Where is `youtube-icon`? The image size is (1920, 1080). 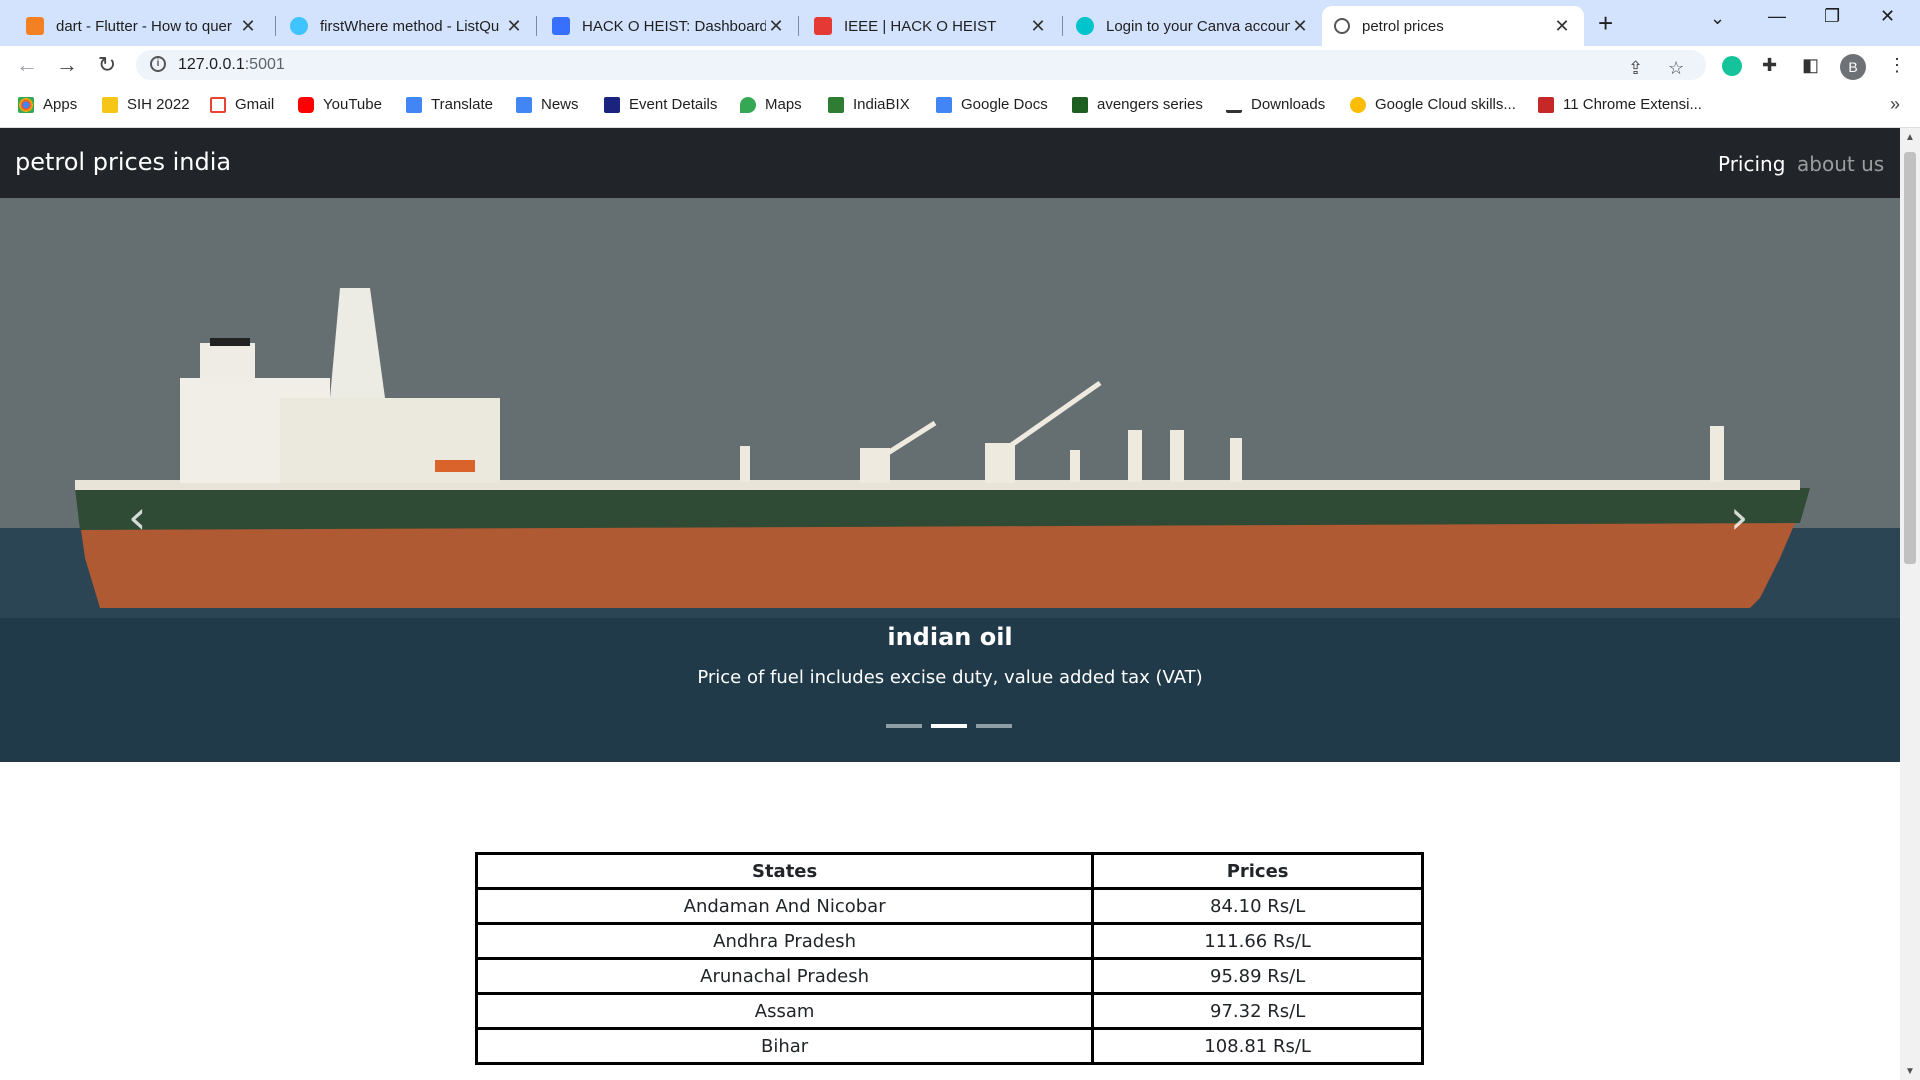
youtube-icon is located at coordinates (306, 104).